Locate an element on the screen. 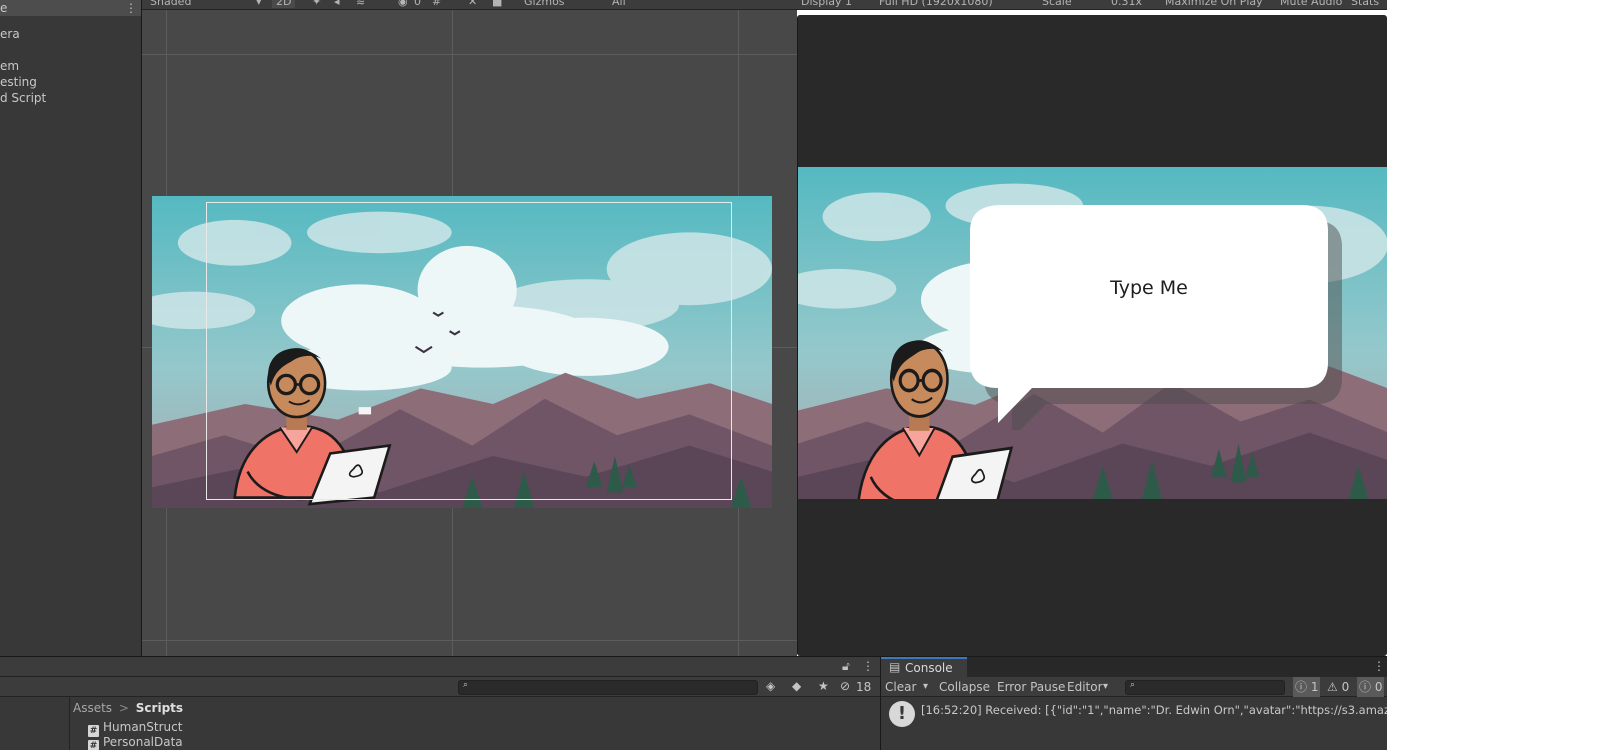 The image size is (1623, 750). favorite-star-icon: ★ is located at coordinates (823, 686).